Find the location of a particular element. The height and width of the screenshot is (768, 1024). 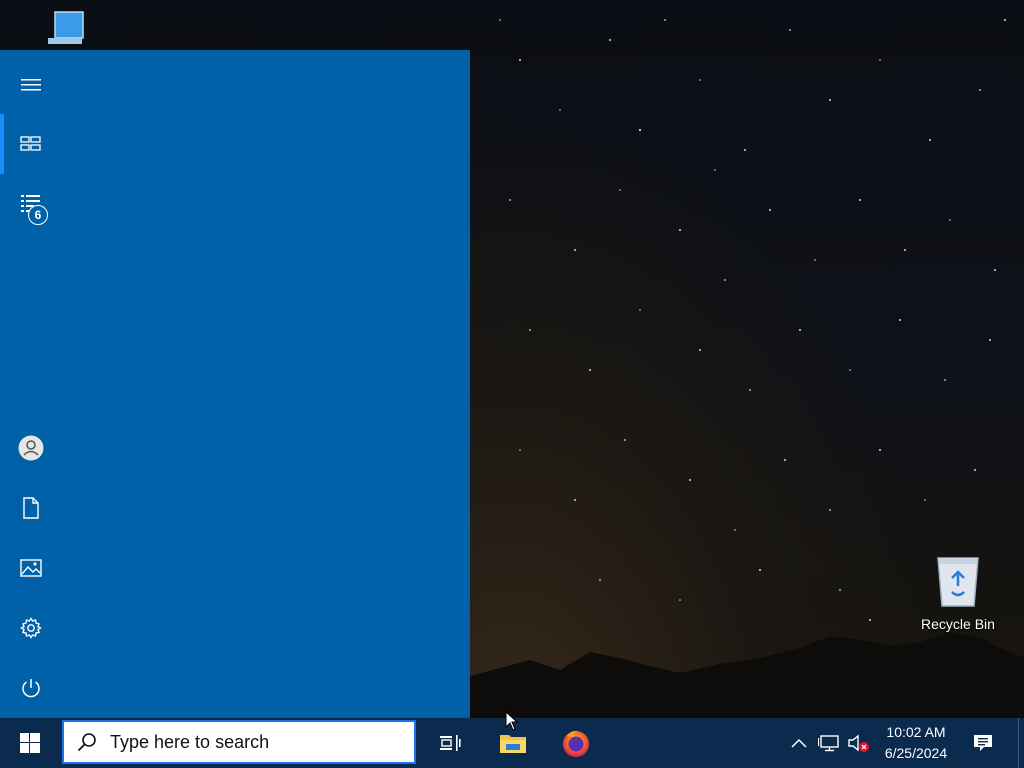

show-desktop-button is located at coordinates (1018, 743).